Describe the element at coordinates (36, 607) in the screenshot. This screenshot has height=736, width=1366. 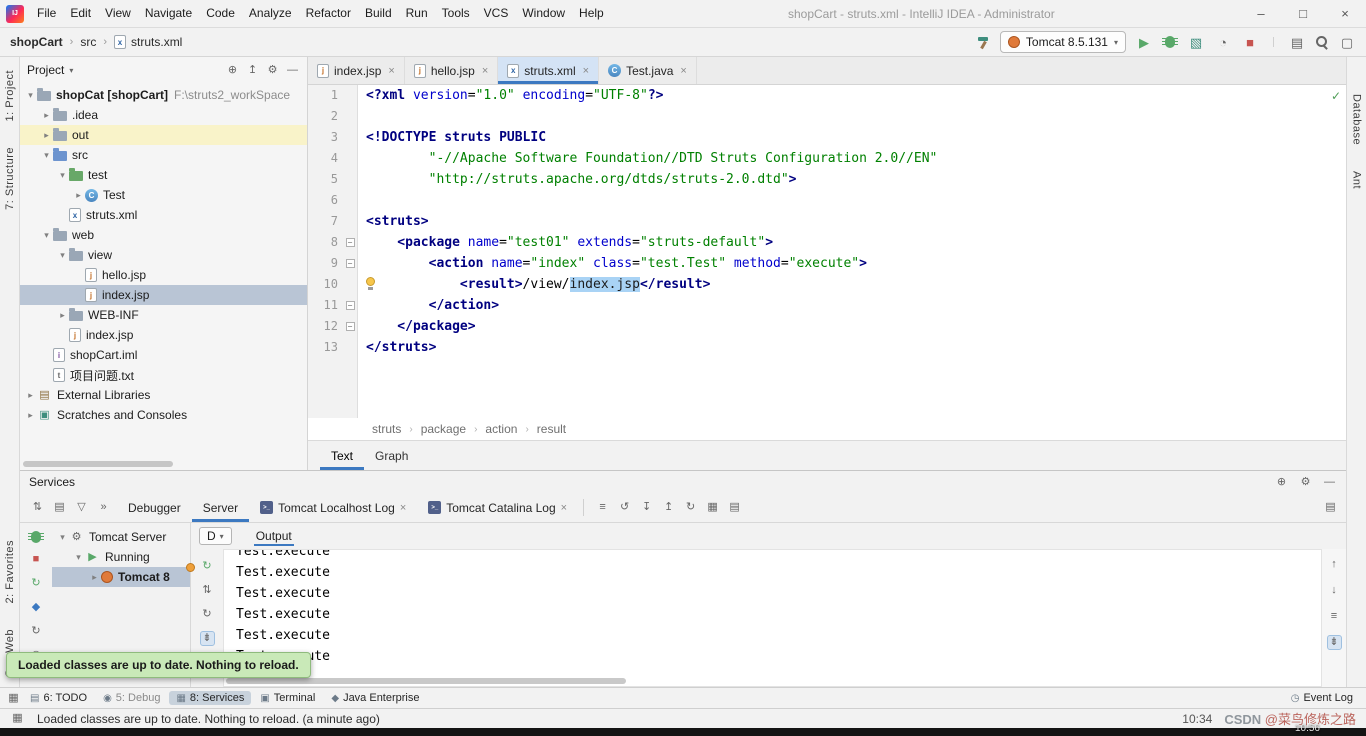
I see `deploy-button: ◆` at that location.